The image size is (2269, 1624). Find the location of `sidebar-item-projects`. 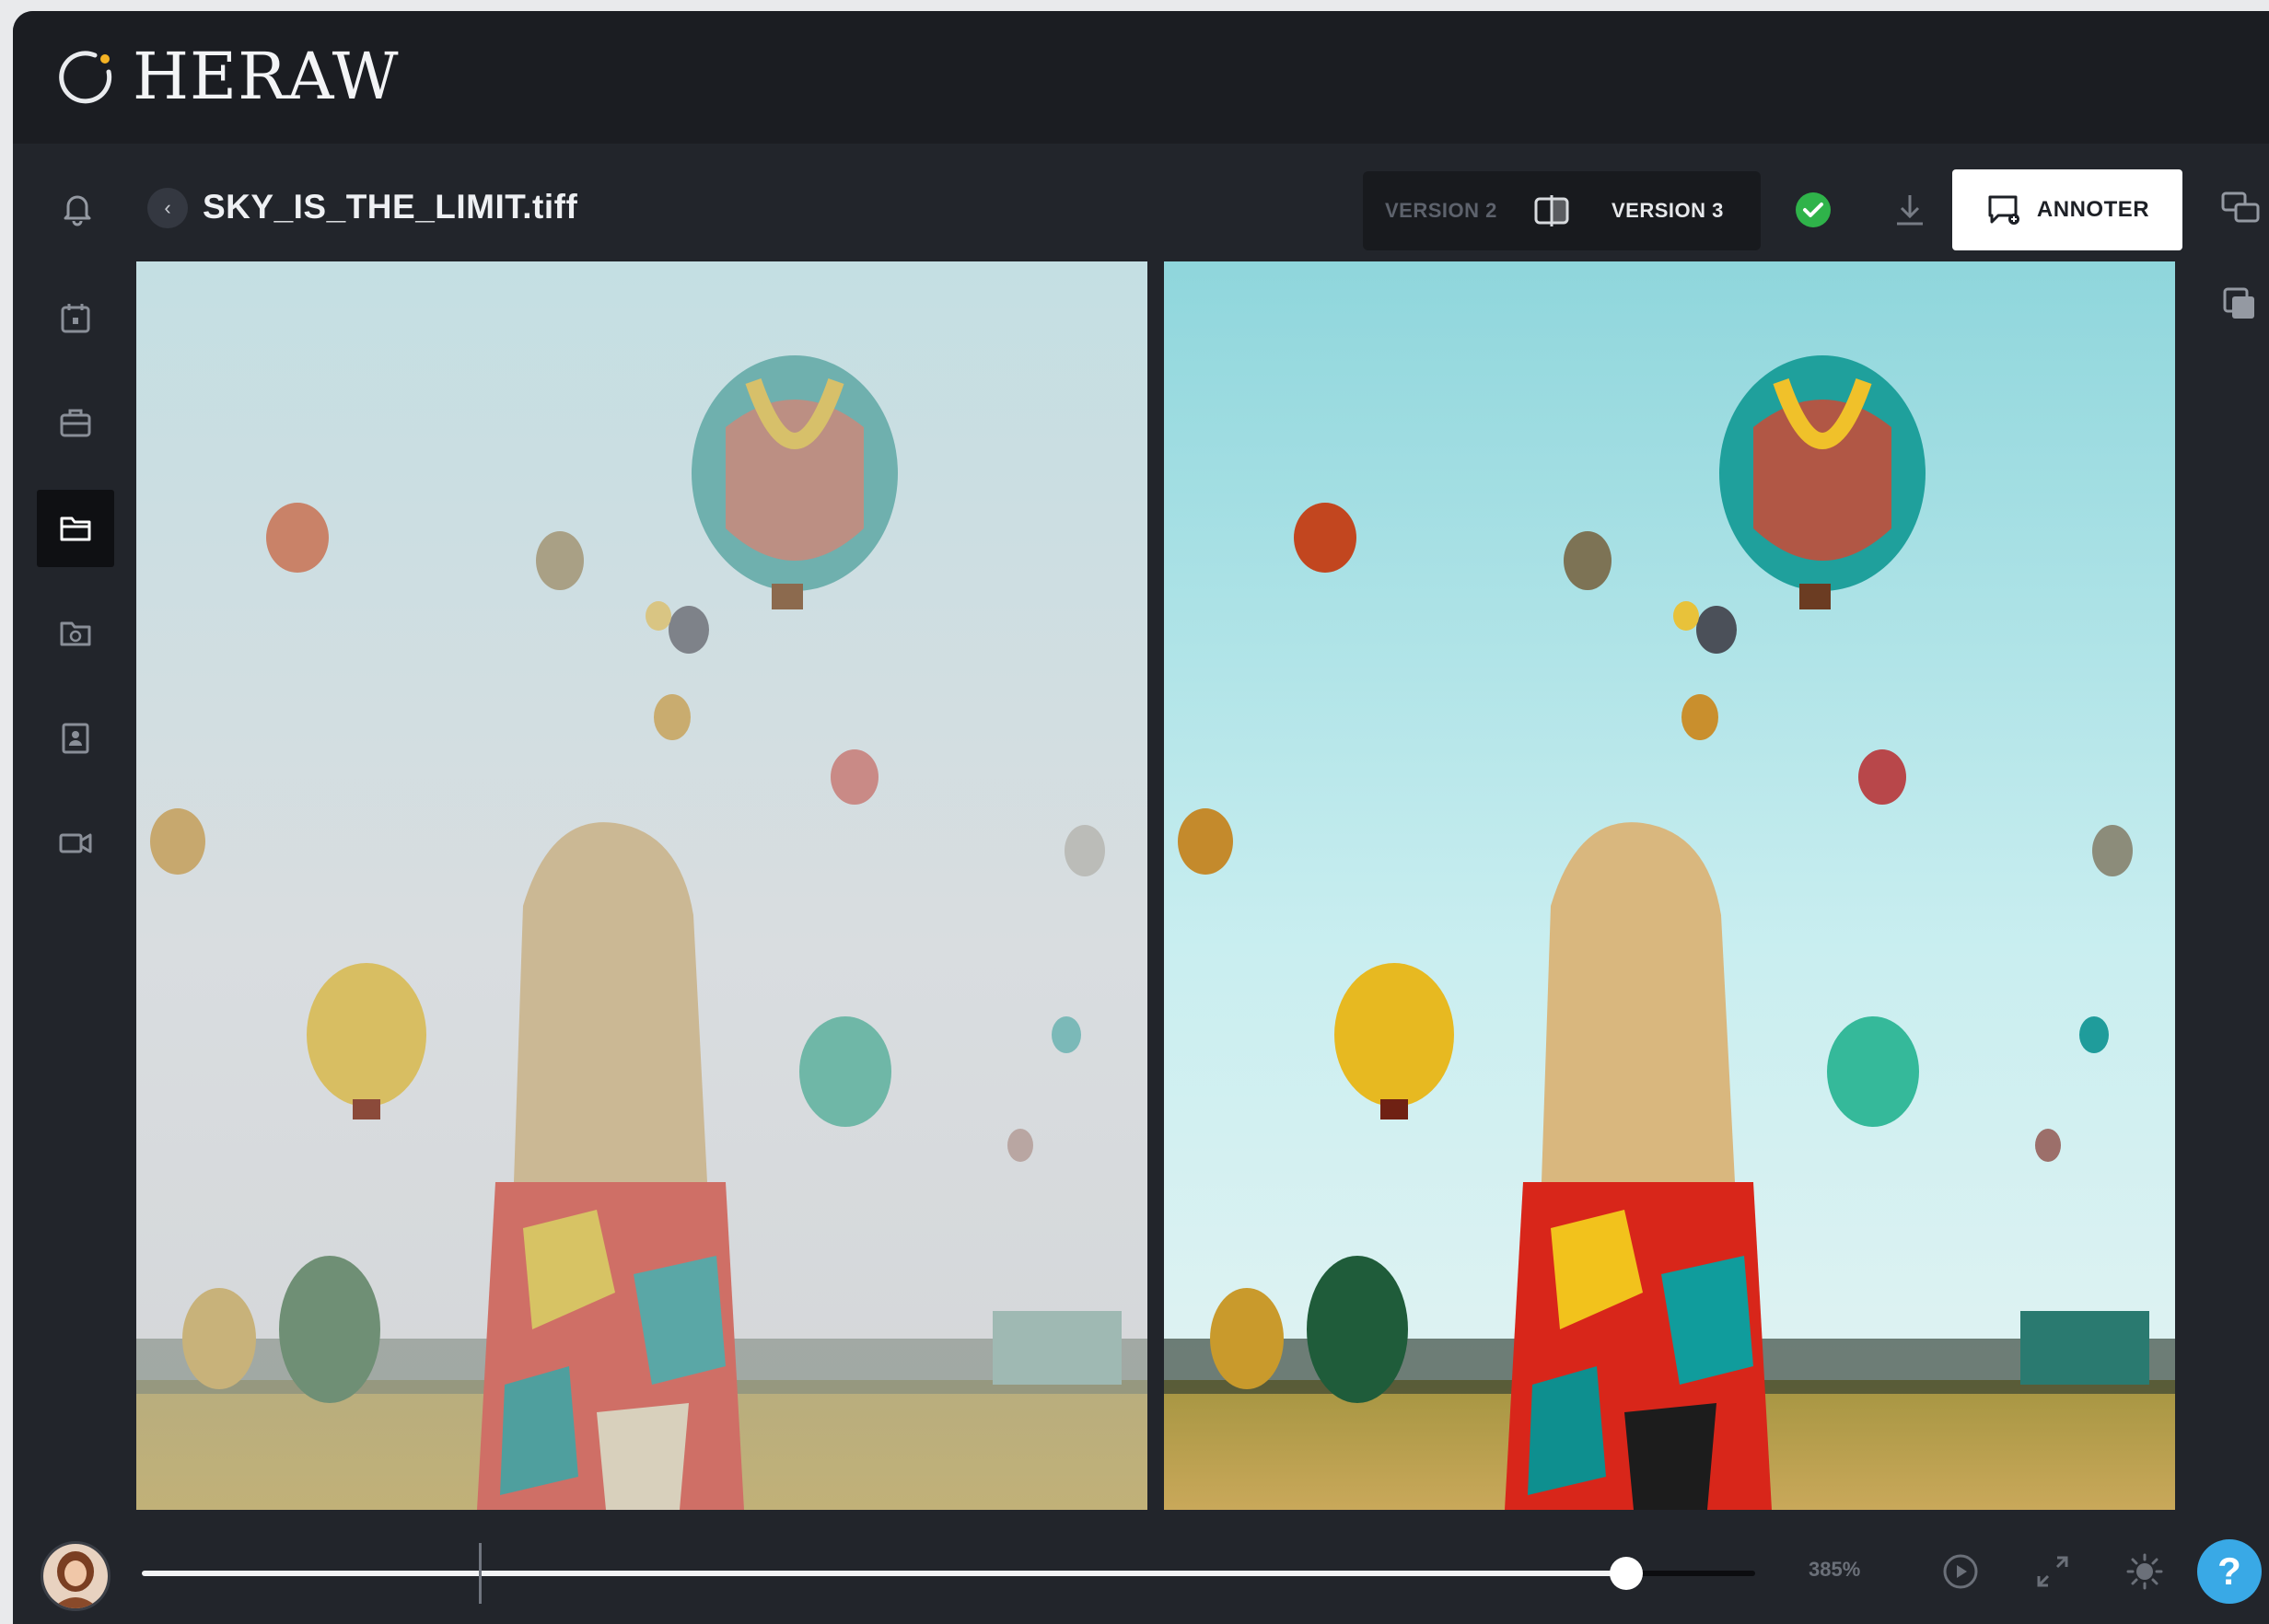

sidebar-item-projects is located at coordinates (75, 423).